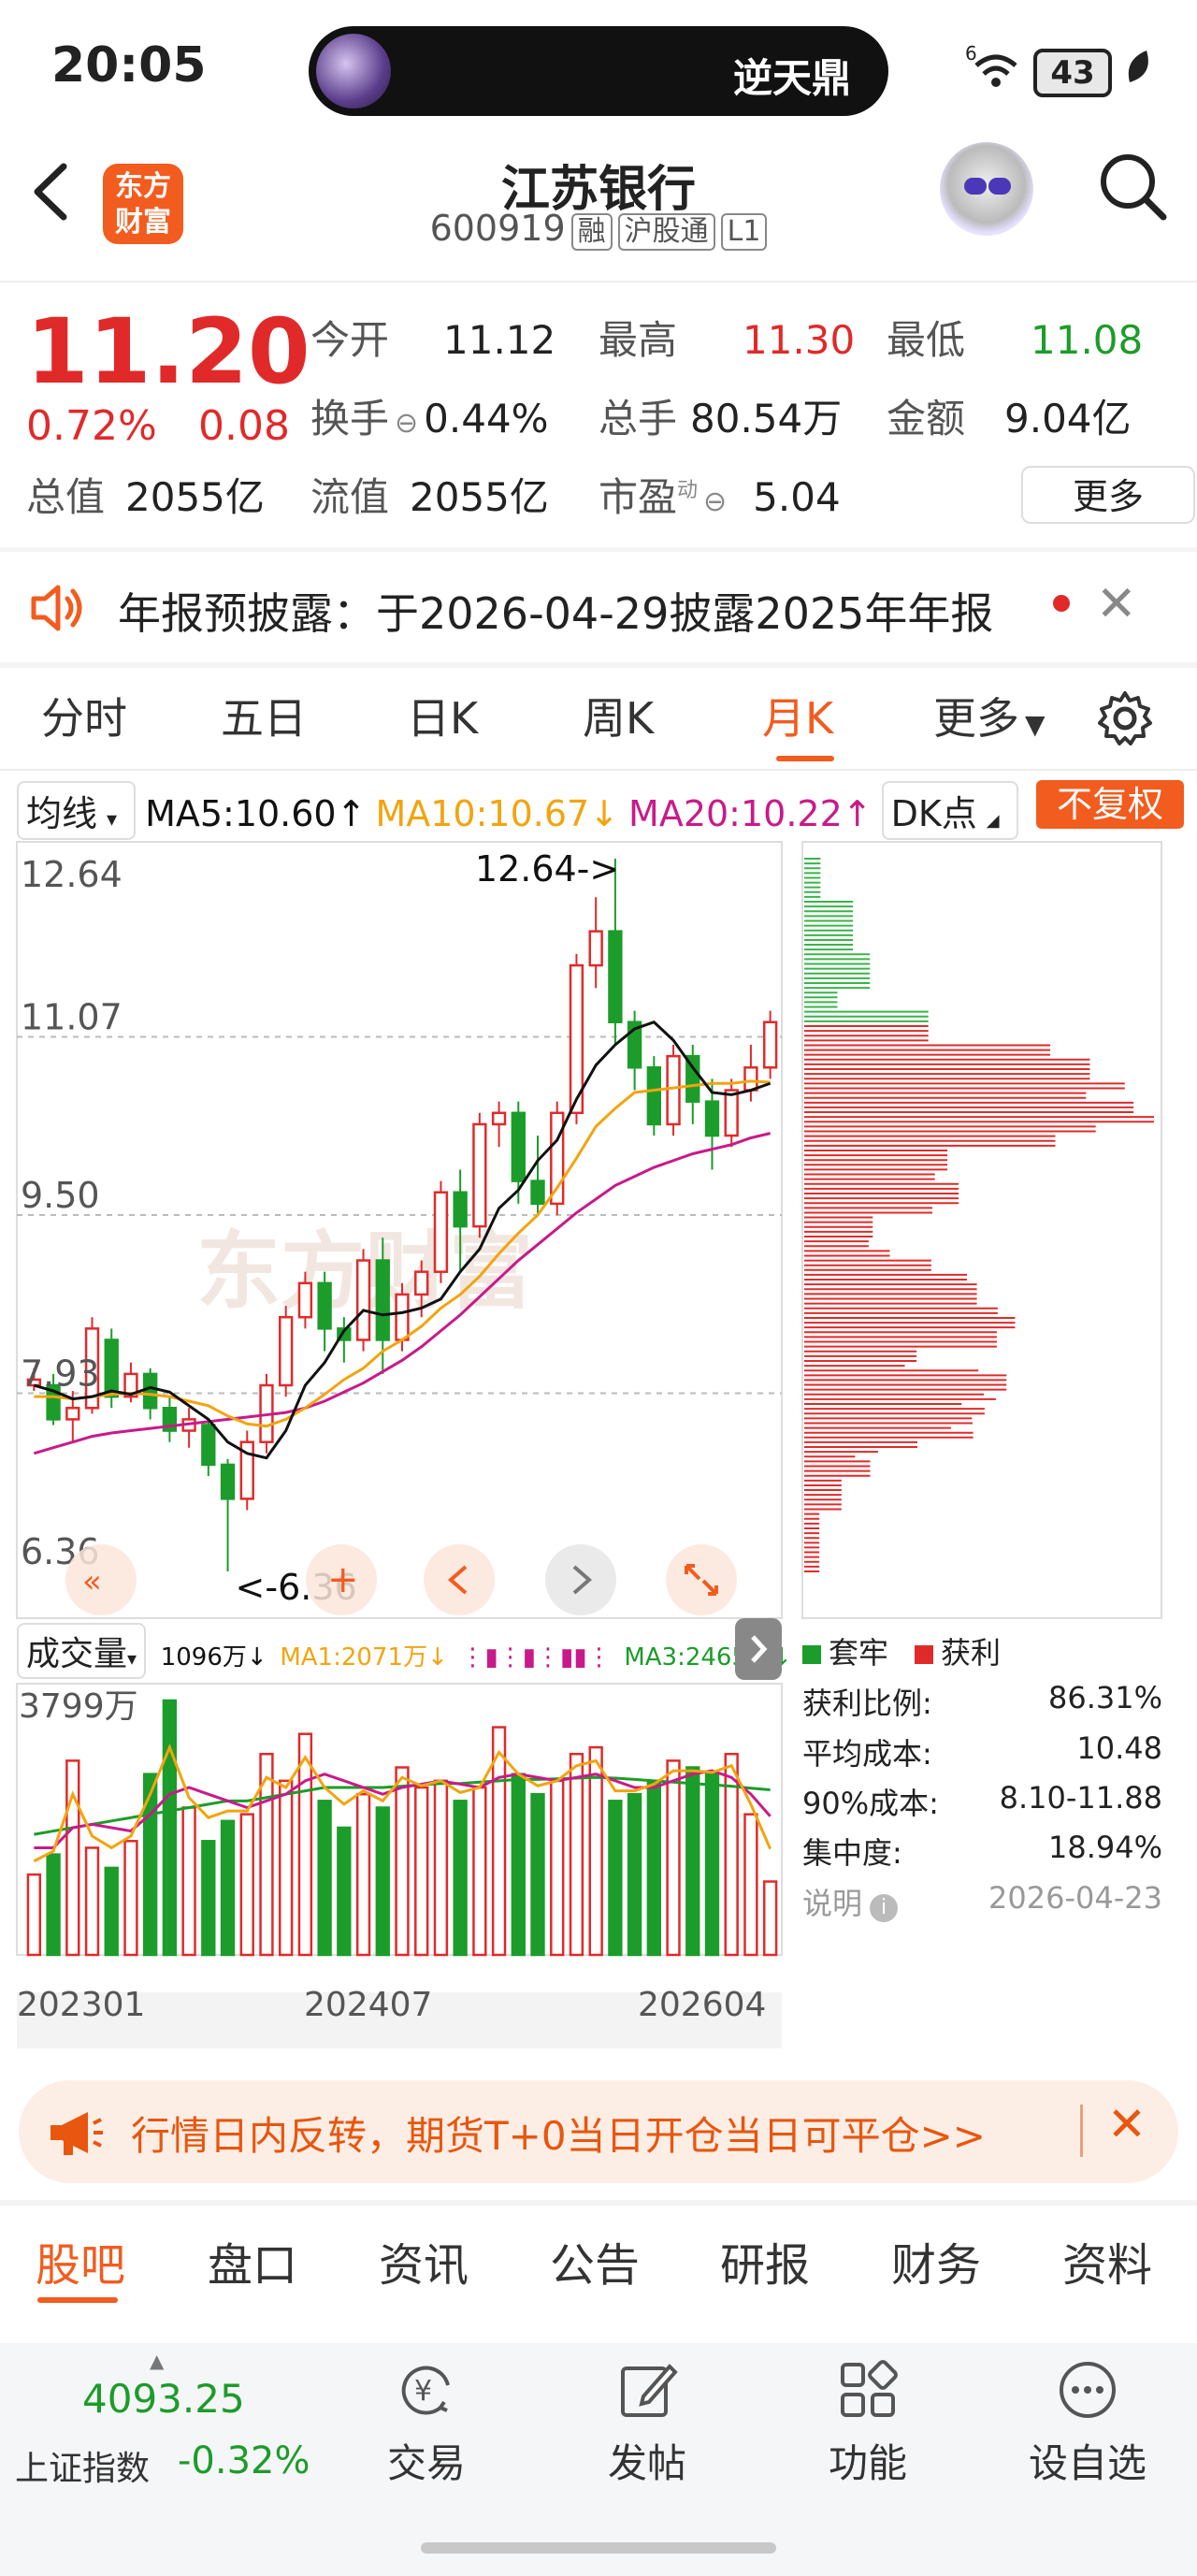  What do you see at coordinates (979, 1215) in the screenshot?
I see `chip-distribution-bars` at bounding box center [979, 1215].